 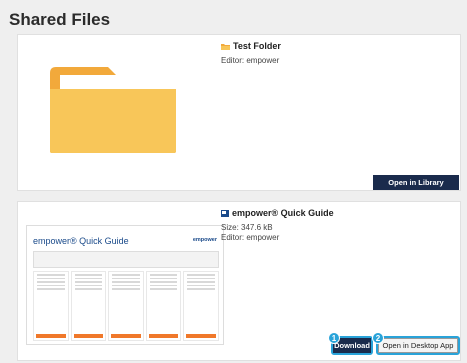 What do you see at coordinates (257, 46) in the screenshot?
I see `folder-name: Test Folder` at bounding box center [257, 46].